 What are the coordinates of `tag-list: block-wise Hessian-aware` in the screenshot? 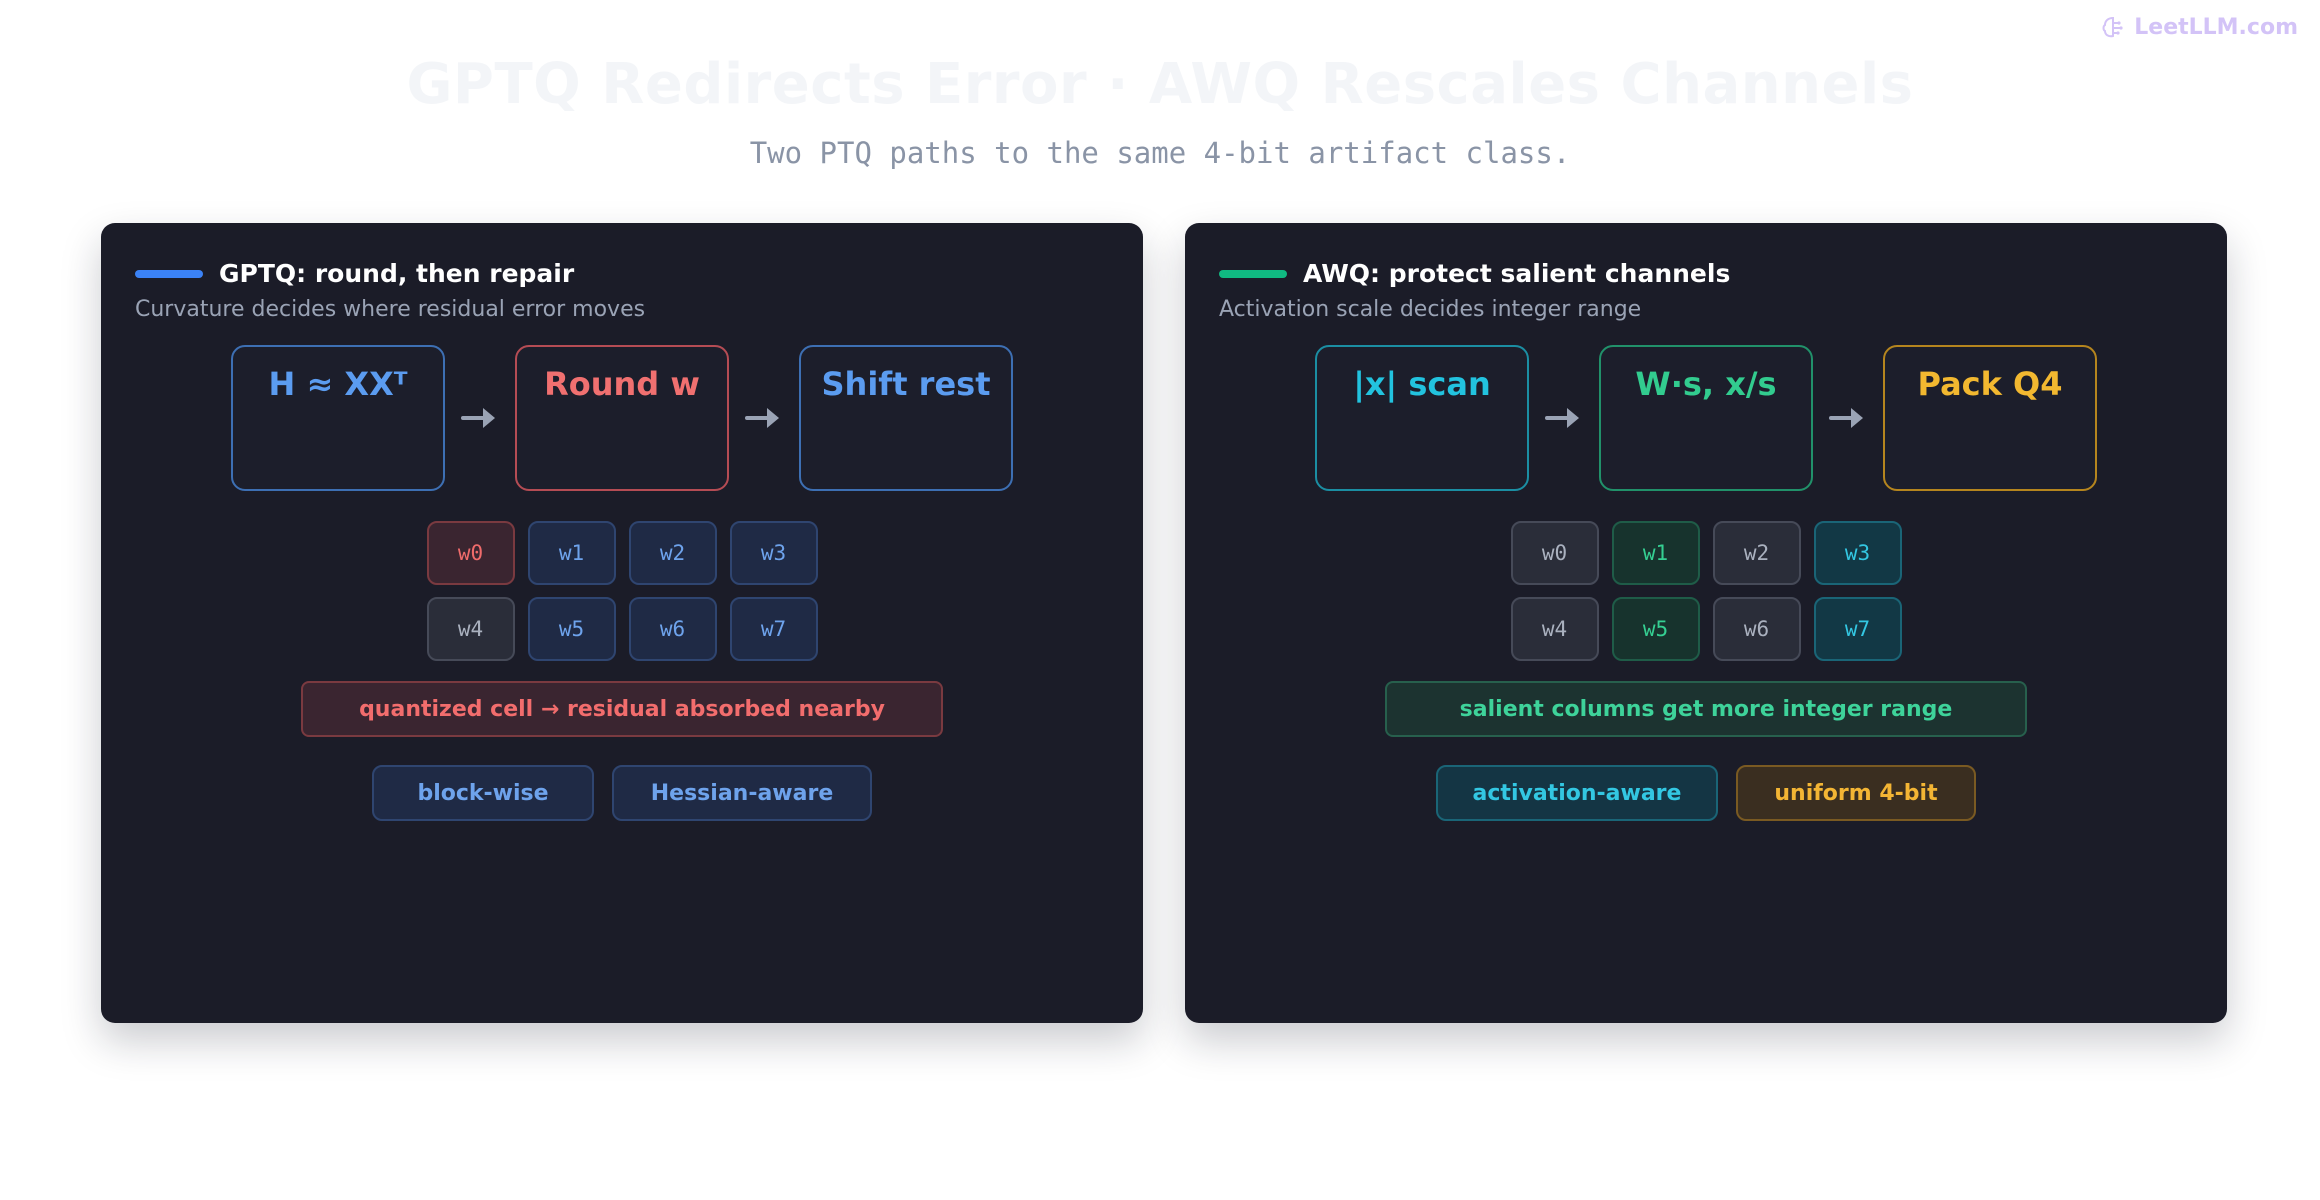 It's located at (622, 793).